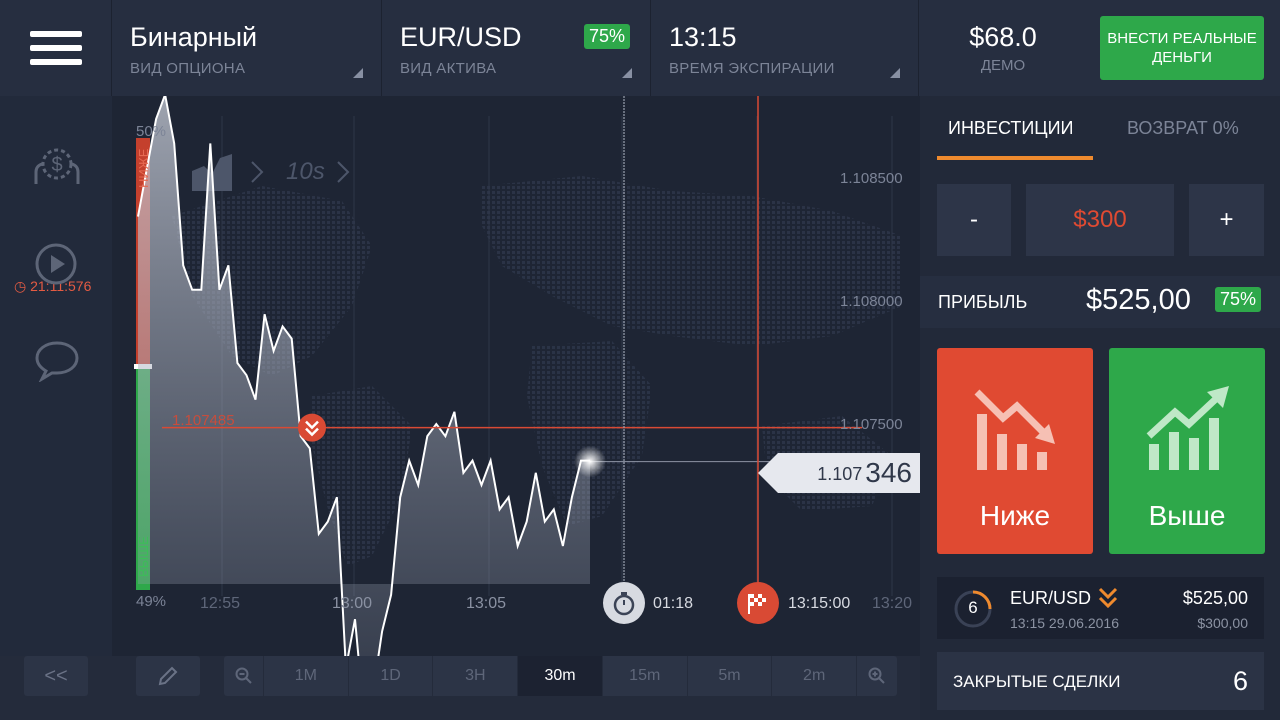 The width and height of the screenshot is (1280, 720). Describe the element at coordinates (1187, 515) in the screenshot. I see `buy-up-label: Выше` at that location.